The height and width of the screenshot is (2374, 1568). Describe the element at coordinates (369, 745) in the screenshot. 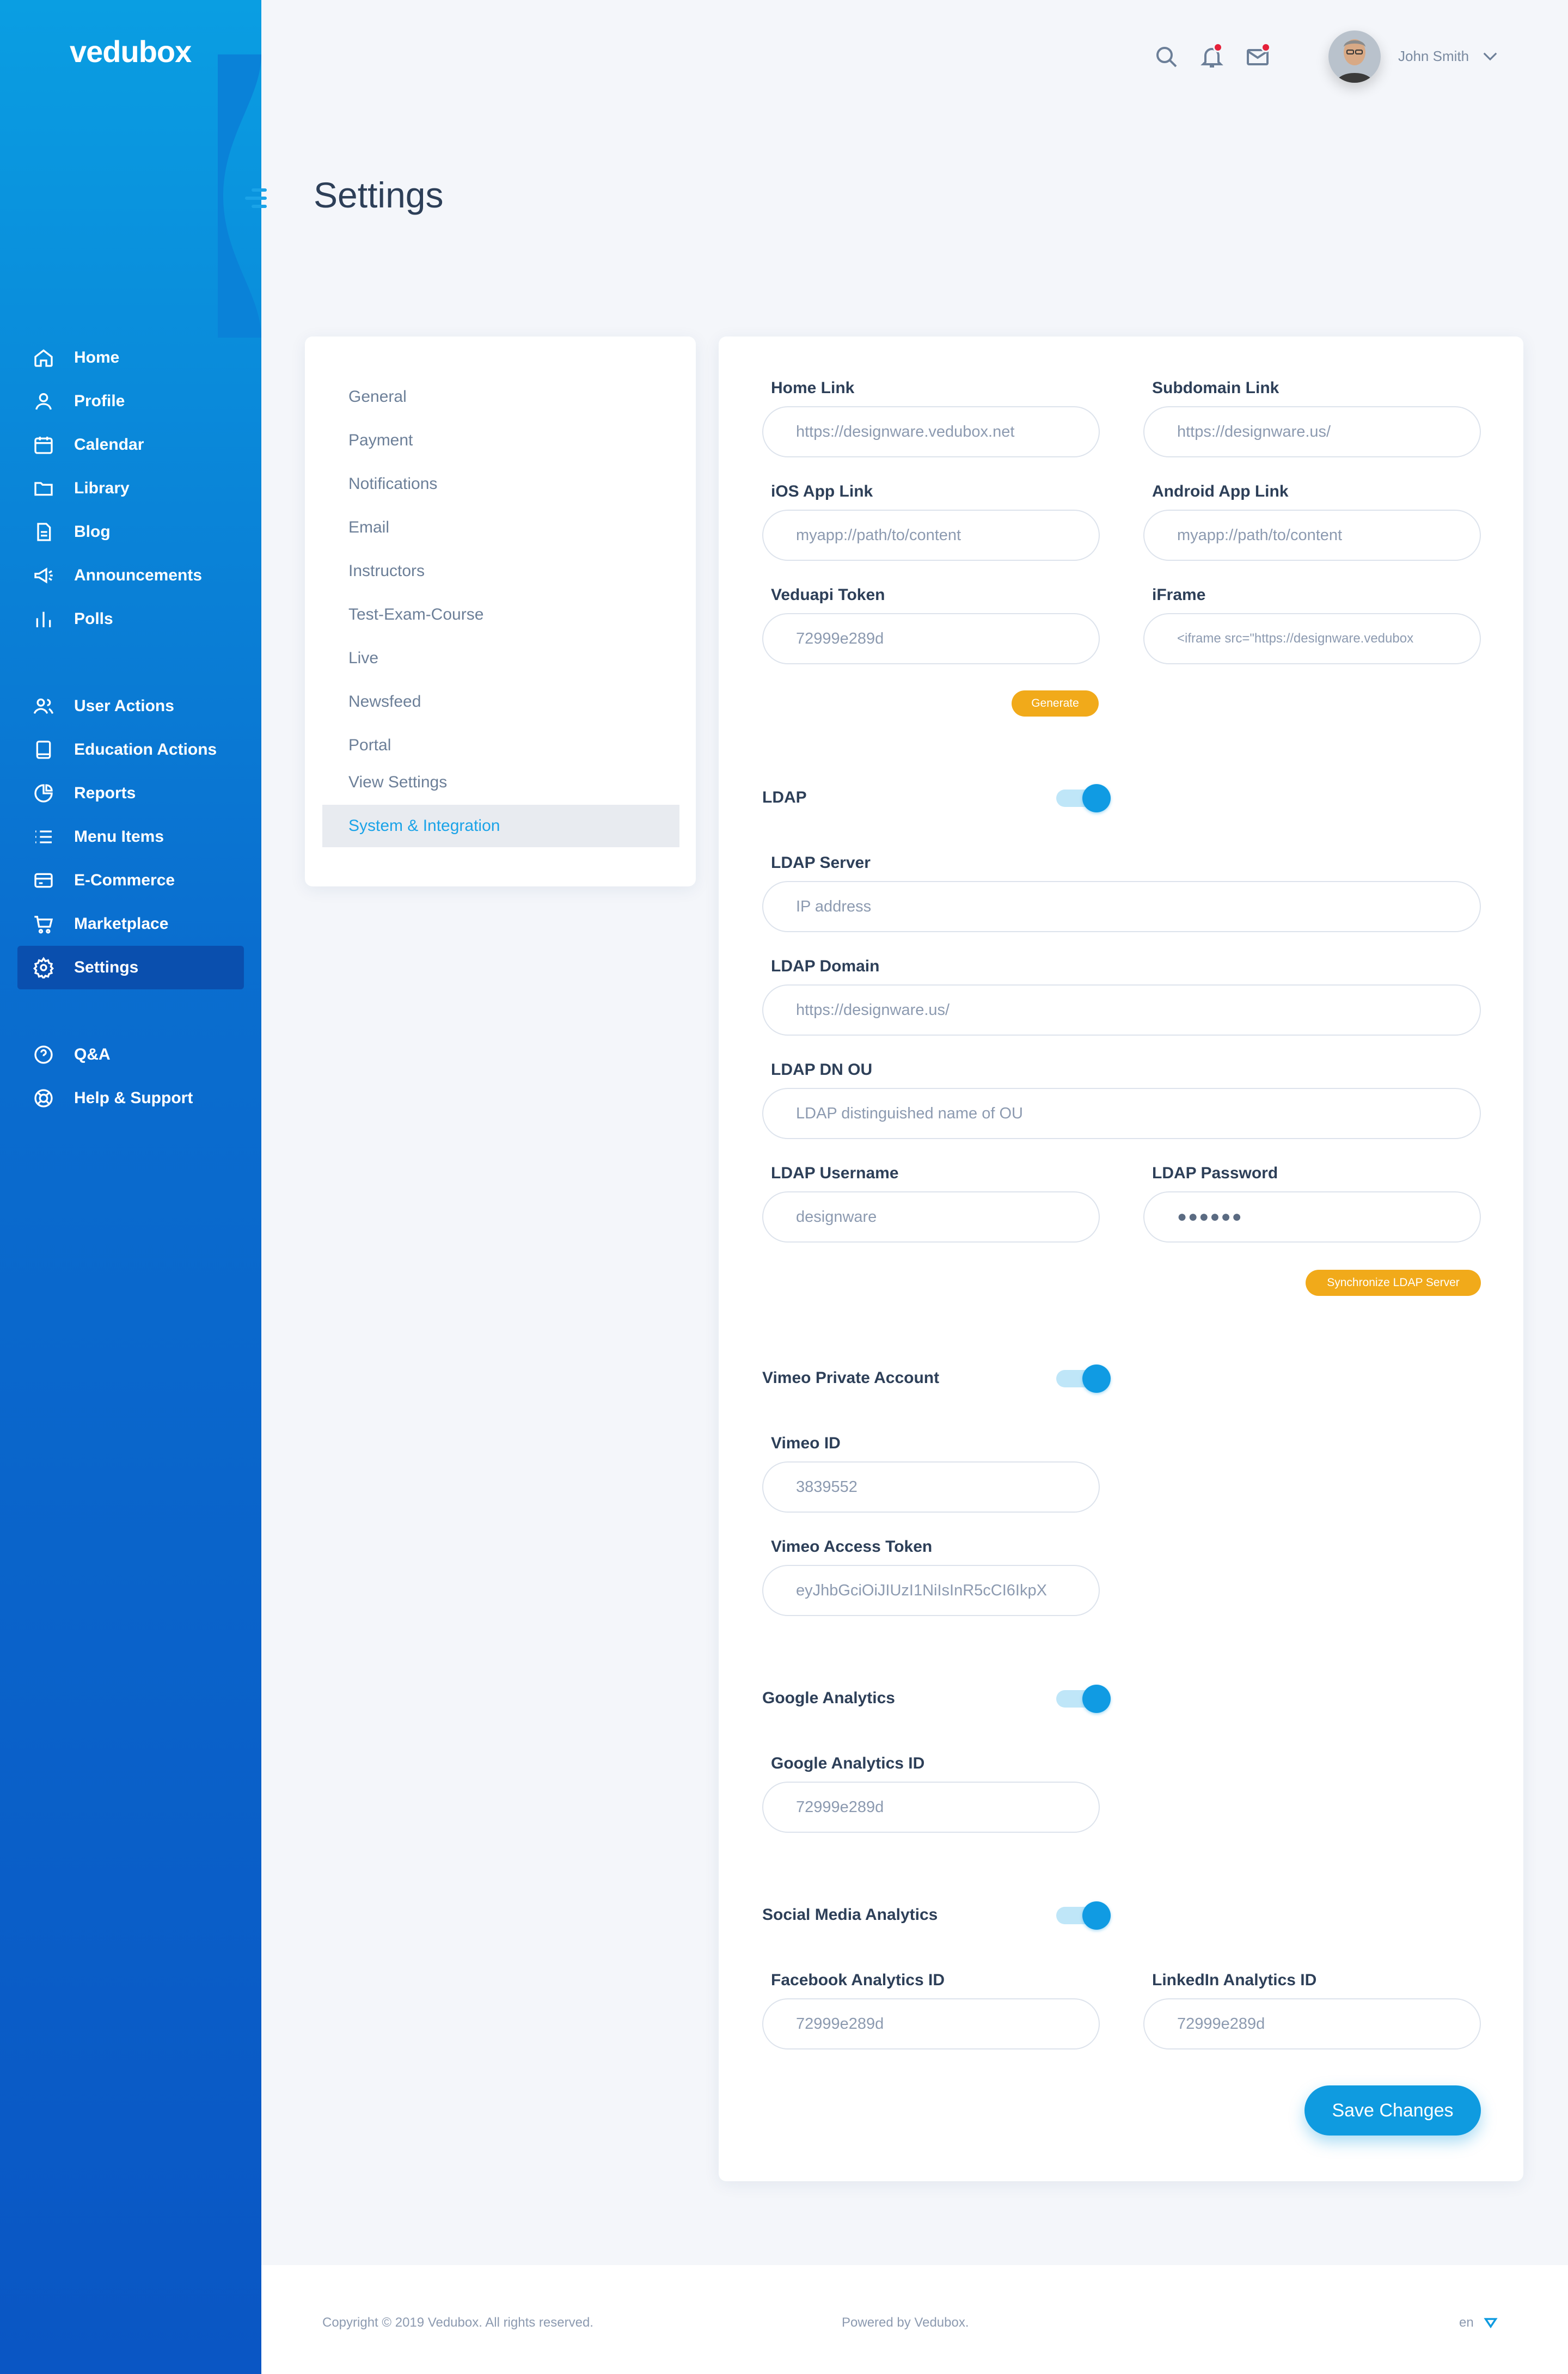

I see `menu-item-portal: Portal` at that location.